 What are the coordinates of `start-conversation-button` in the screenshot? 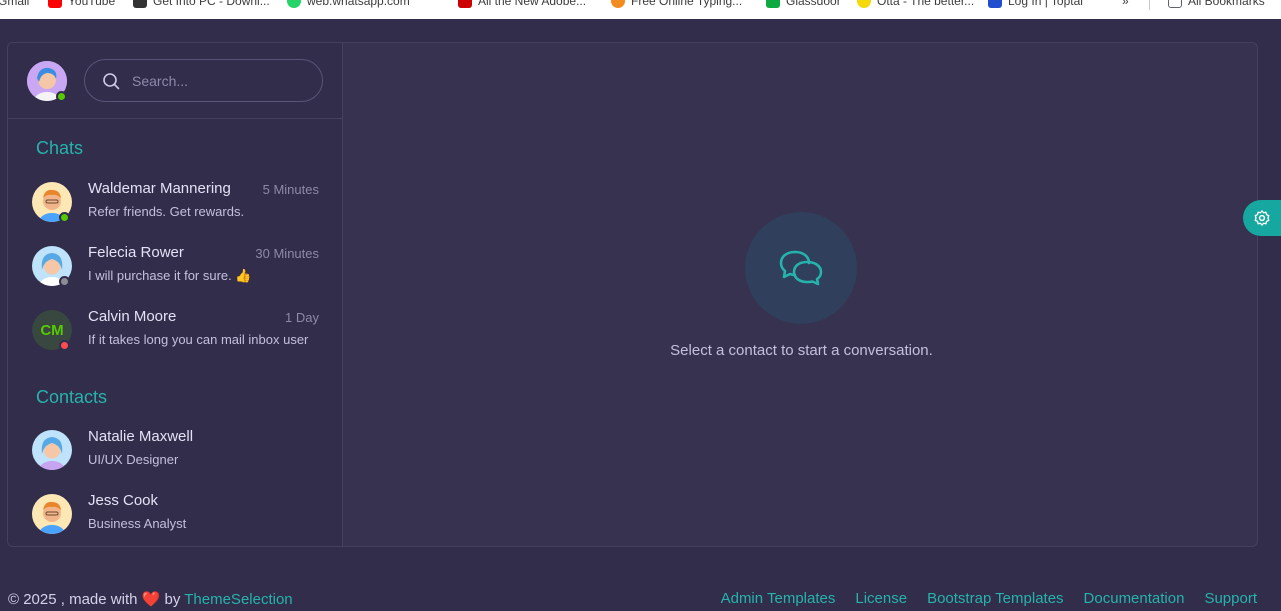 It's located at (801, 268).